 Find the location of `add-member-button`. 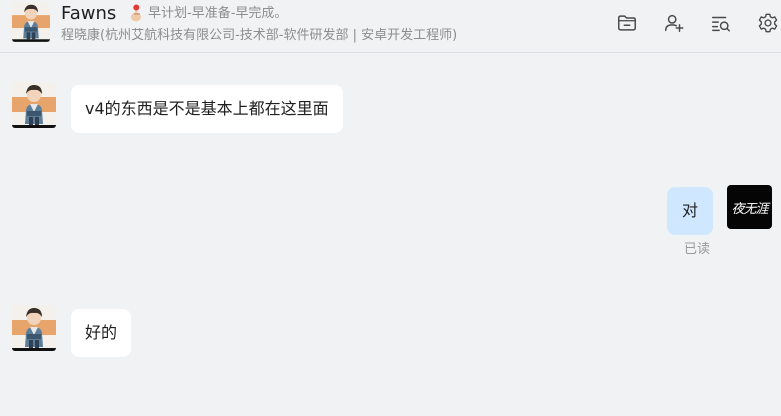

add-member-button is located at coordinates (674, 23).